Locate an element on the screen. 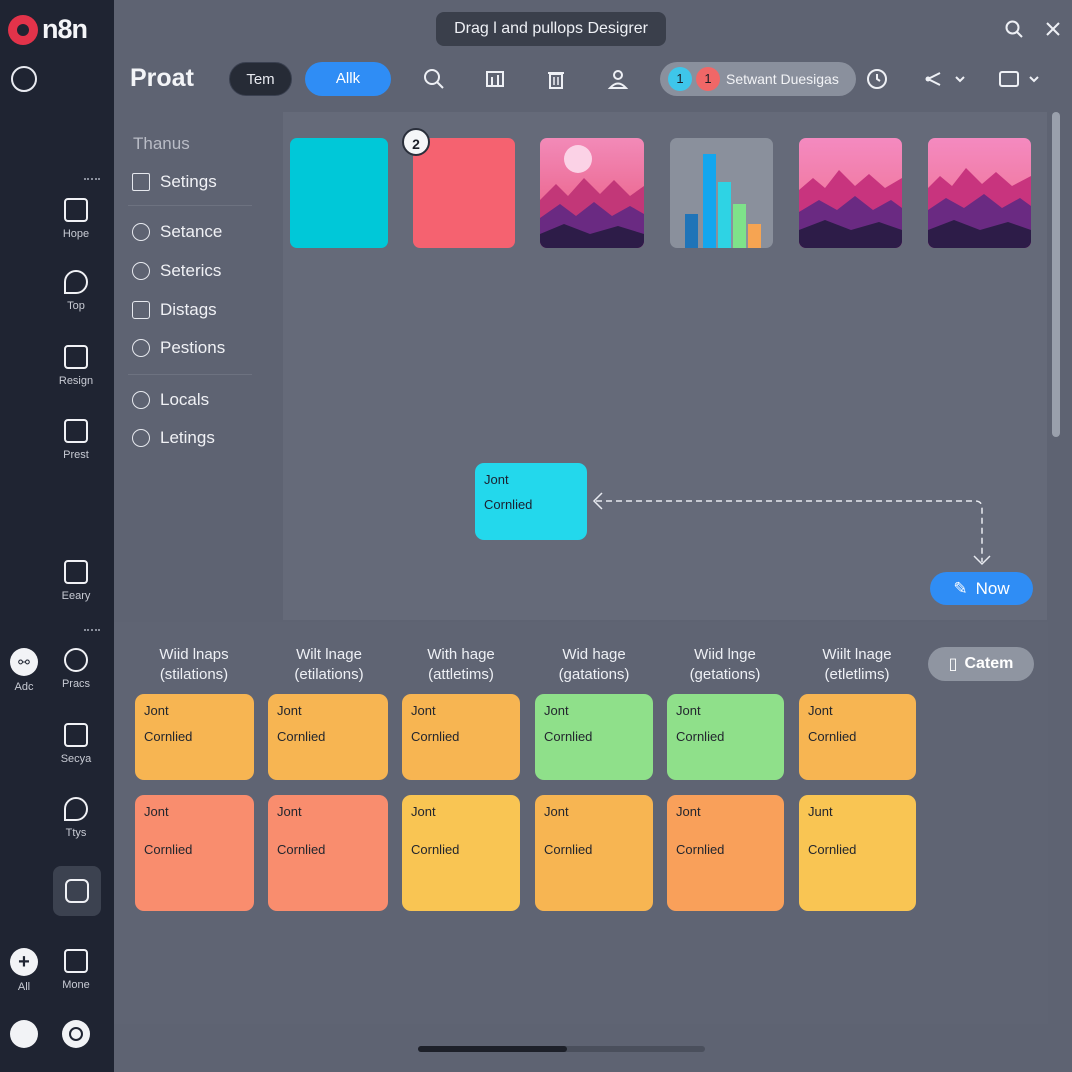 The width and height of the screenshot is (1072, 1072). refresh-icon is located at coordinates (24, 79).